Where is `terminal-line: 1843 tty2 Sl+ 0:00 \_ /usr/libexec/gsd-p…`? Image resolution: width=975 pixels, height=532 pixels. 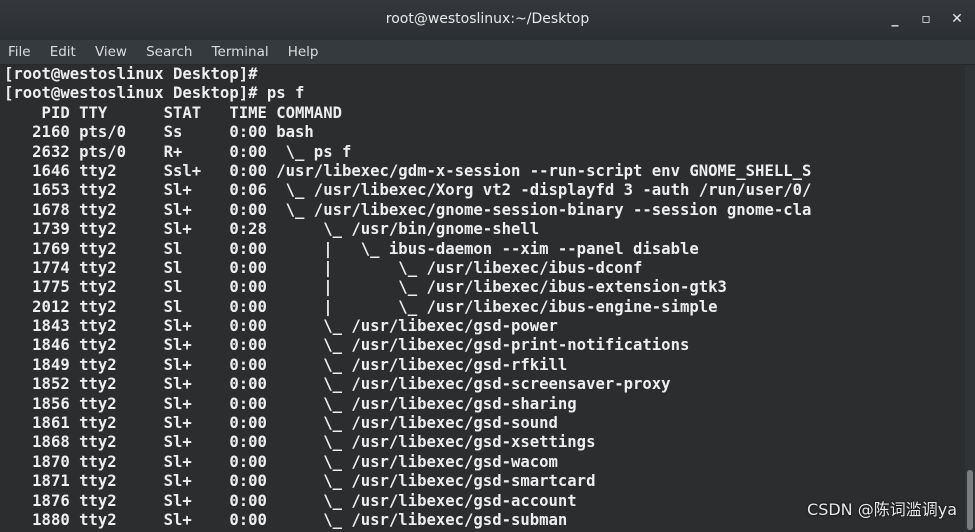 terminal-line: 1843 tty2 Sl+ 0:00 \_ /usr/libexec/gsd-p… is located at coordinates (281, 326).